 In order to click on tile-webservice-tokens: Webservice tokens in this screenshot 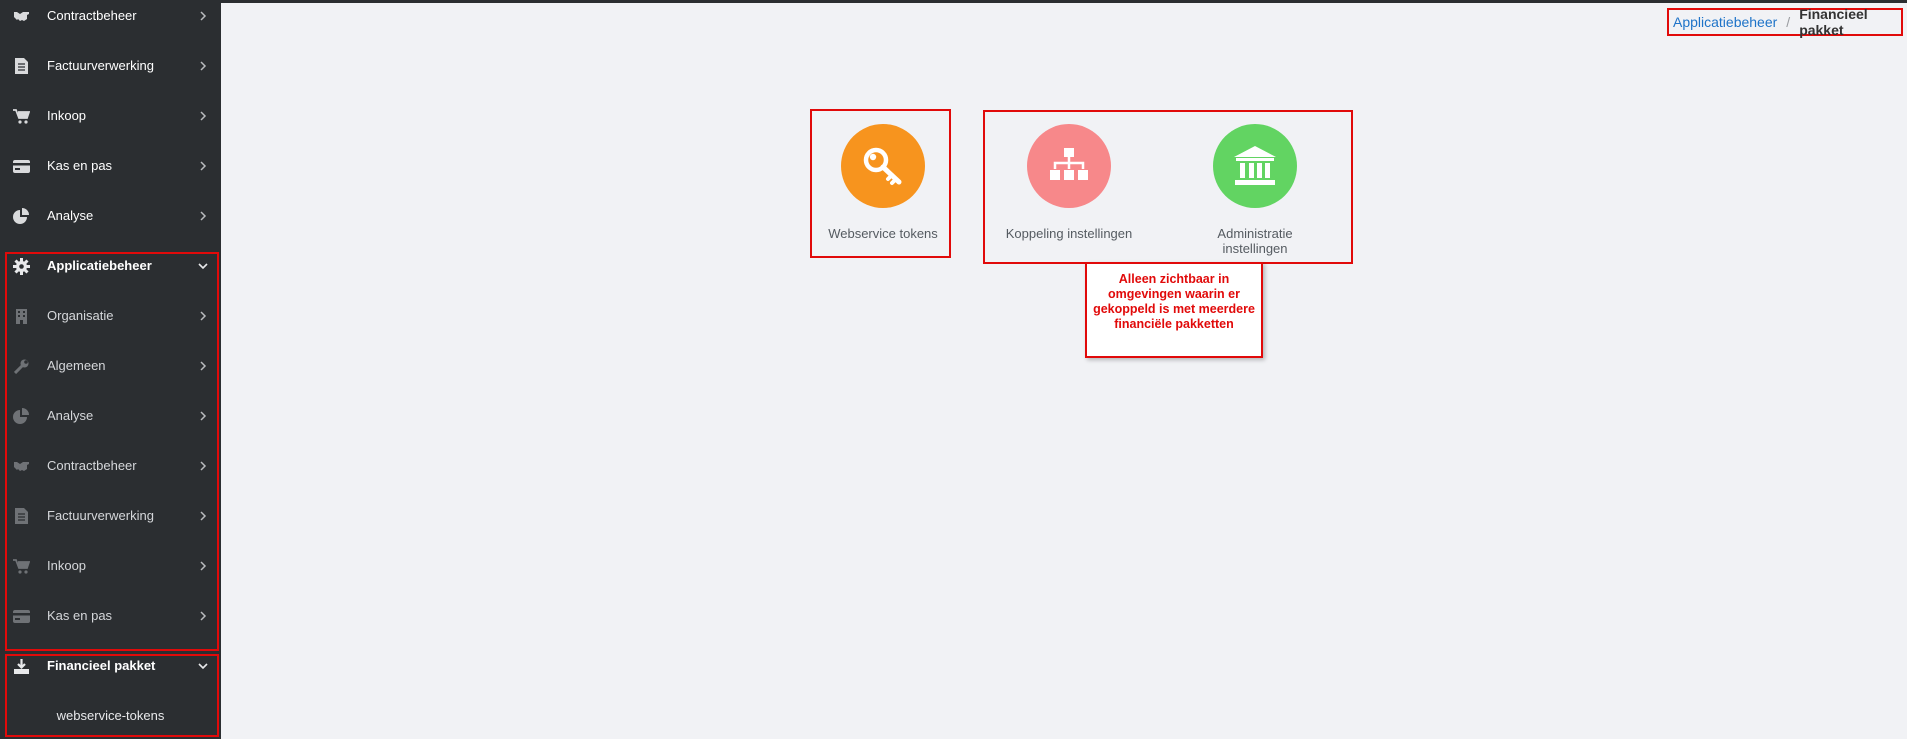, I will do `click(883, 182)`.